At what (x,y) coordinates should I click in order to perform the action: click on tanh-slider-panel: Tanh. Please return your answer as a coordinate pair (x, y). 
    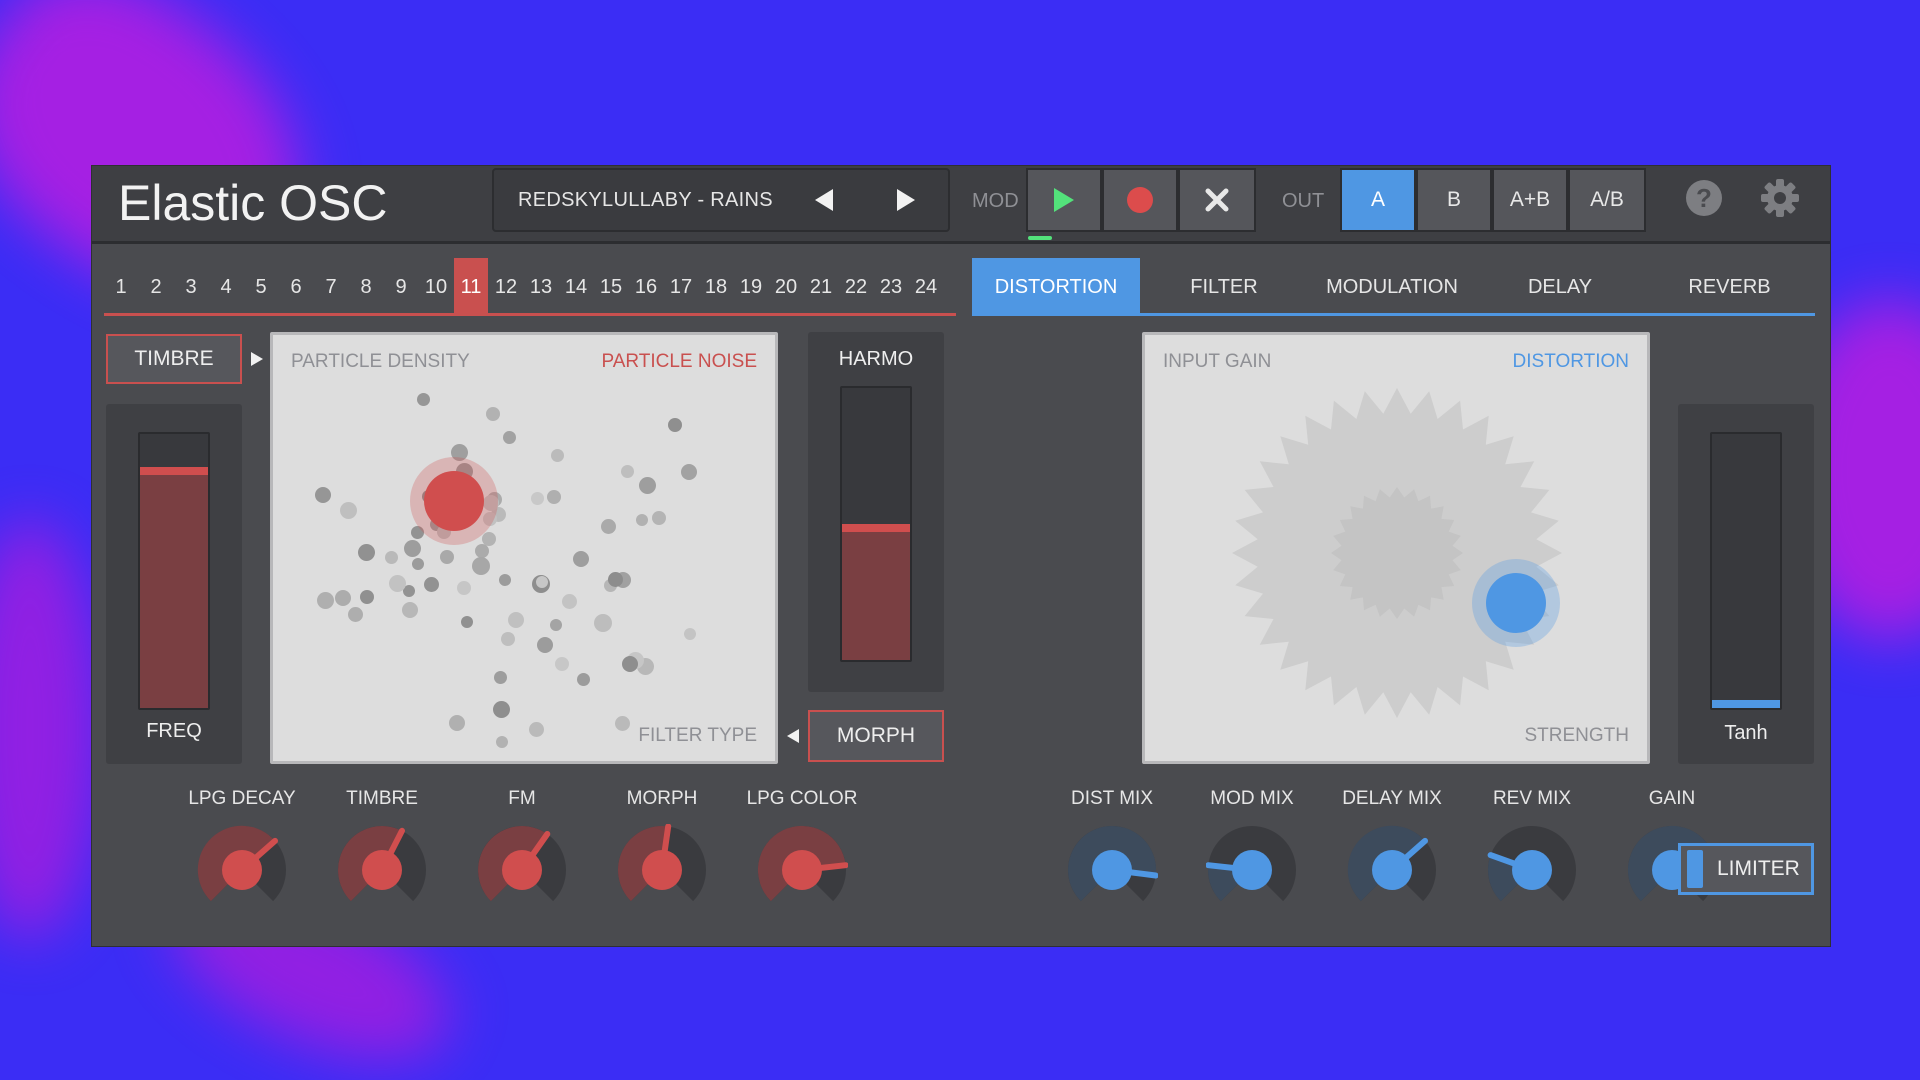
    Looking at the image, I should click on (1746, 584).